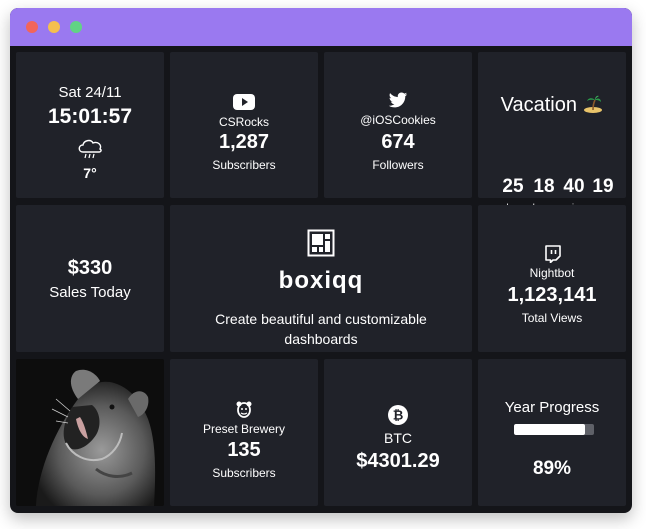  What do you see at coordinates (244, 142) in the screenshot?
I see `youtube-subscriber-count: 1,287` at bounding box center [244, 142].